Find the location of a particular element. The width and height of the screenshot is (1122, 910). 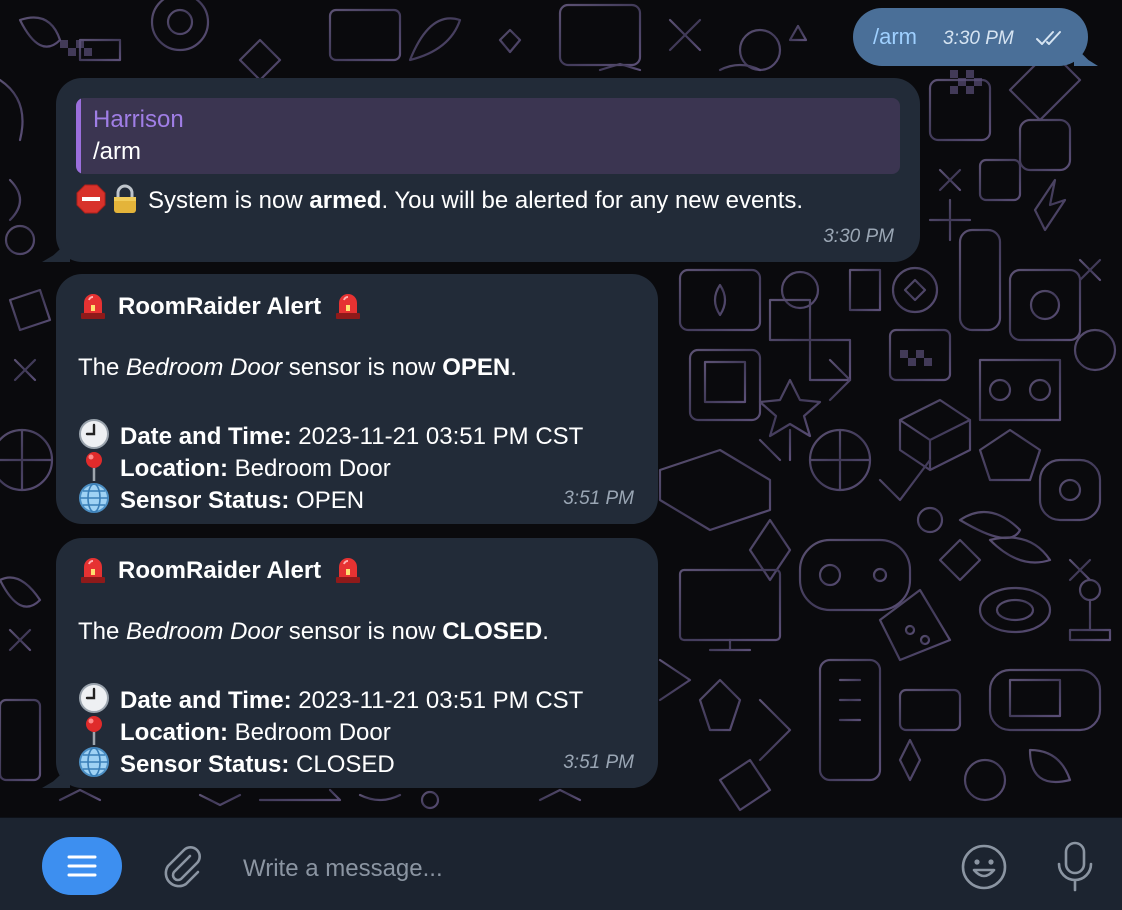

stop-sign-icon is located at coordinates (91, 199).